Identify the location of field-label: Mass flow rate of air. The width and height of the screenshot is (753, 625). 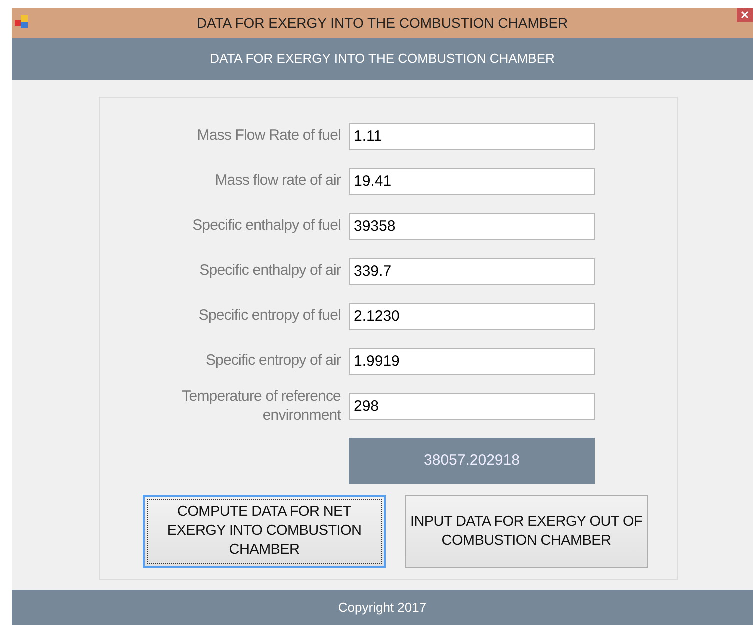
(278, 181).